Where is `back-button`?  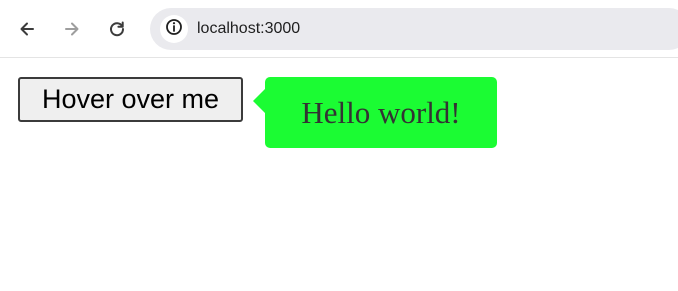
back-button is located at coordinates (27, 29).